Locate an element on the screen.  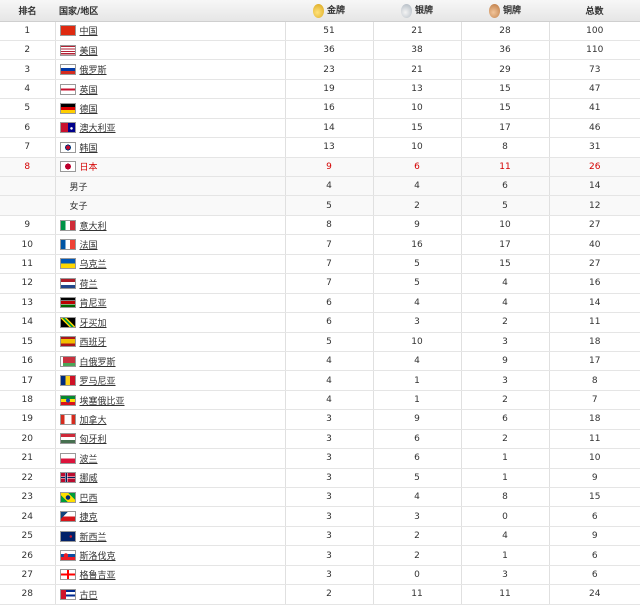
table-row: 18 埃塞俄比亚 4 1 2 7 is located at coordinates (320, 400).